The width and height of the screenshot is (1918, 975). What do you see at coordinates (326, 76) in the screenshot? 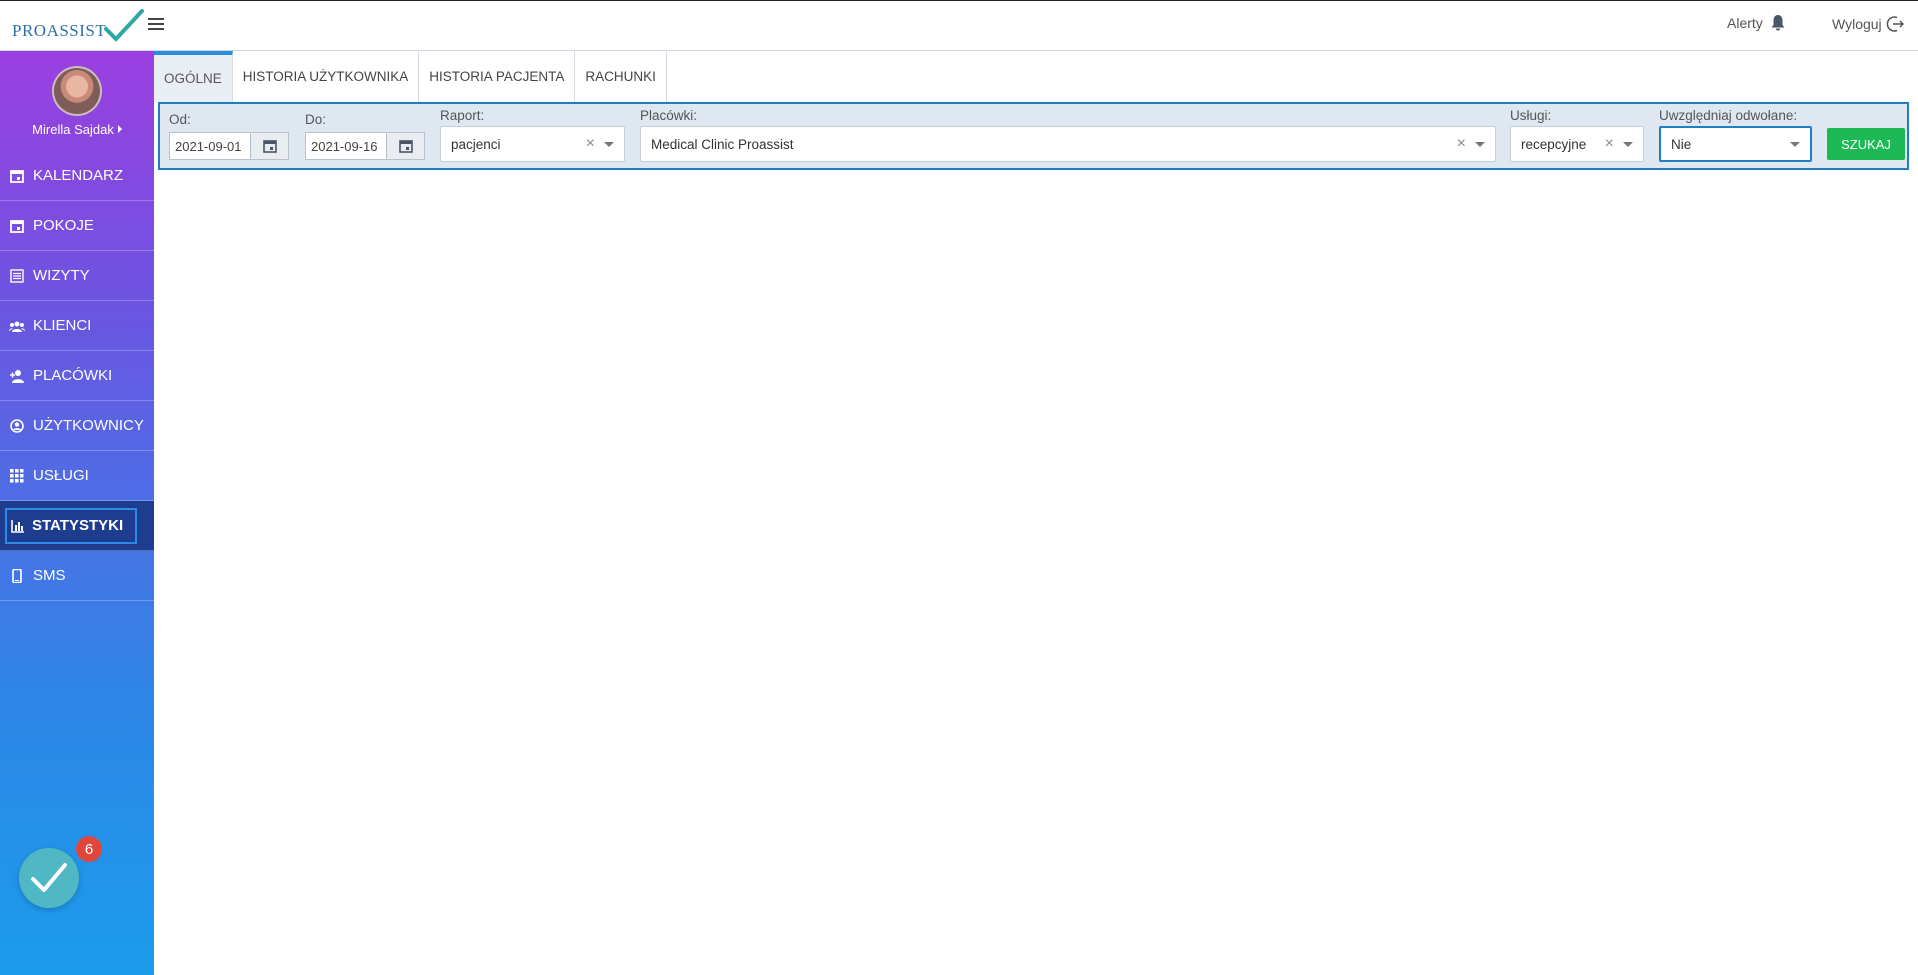
I see `tab-historia-uzytkownika: HISTORIA UŻYTKOWNIKA` at bounding box center [326, 76].